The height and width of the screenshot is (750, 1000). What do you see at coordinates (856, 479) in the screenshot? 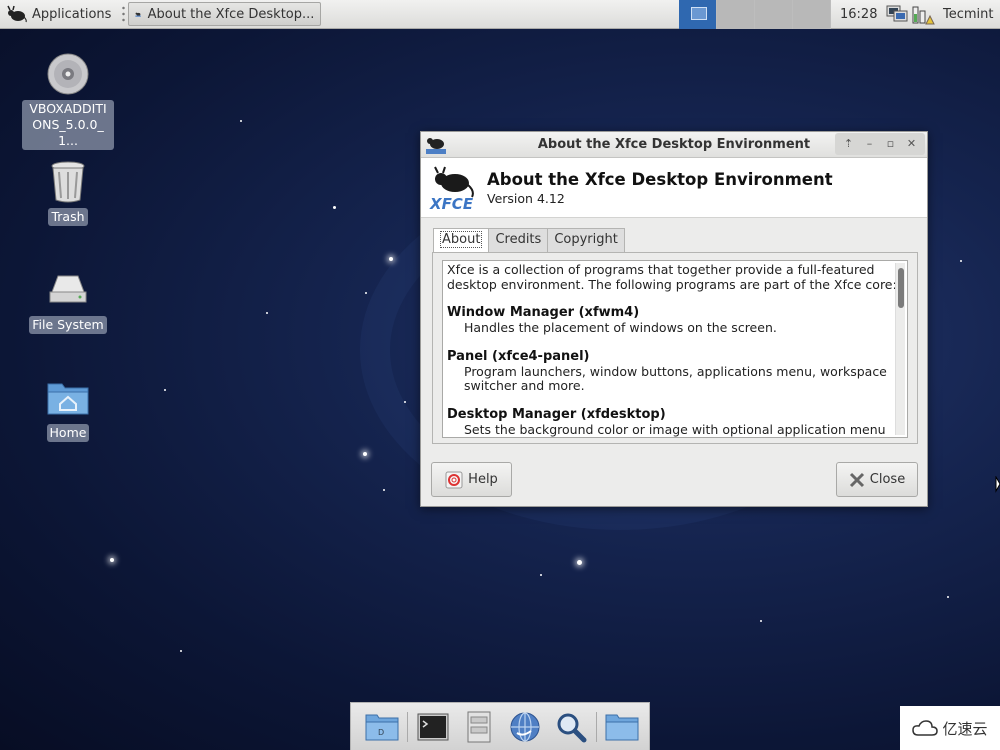
I see `close-icon` at bounding box center [856, 479].